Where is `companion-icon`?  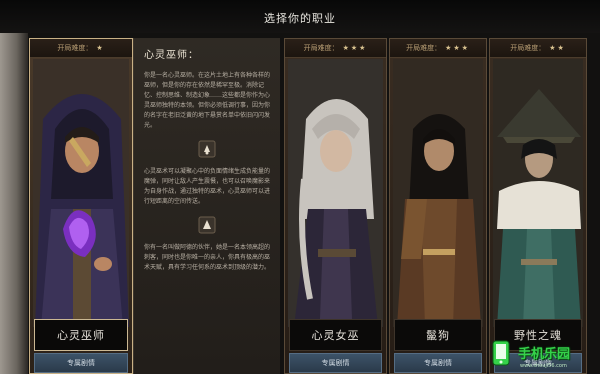
companion-icon is located at coordinates (207, 225).